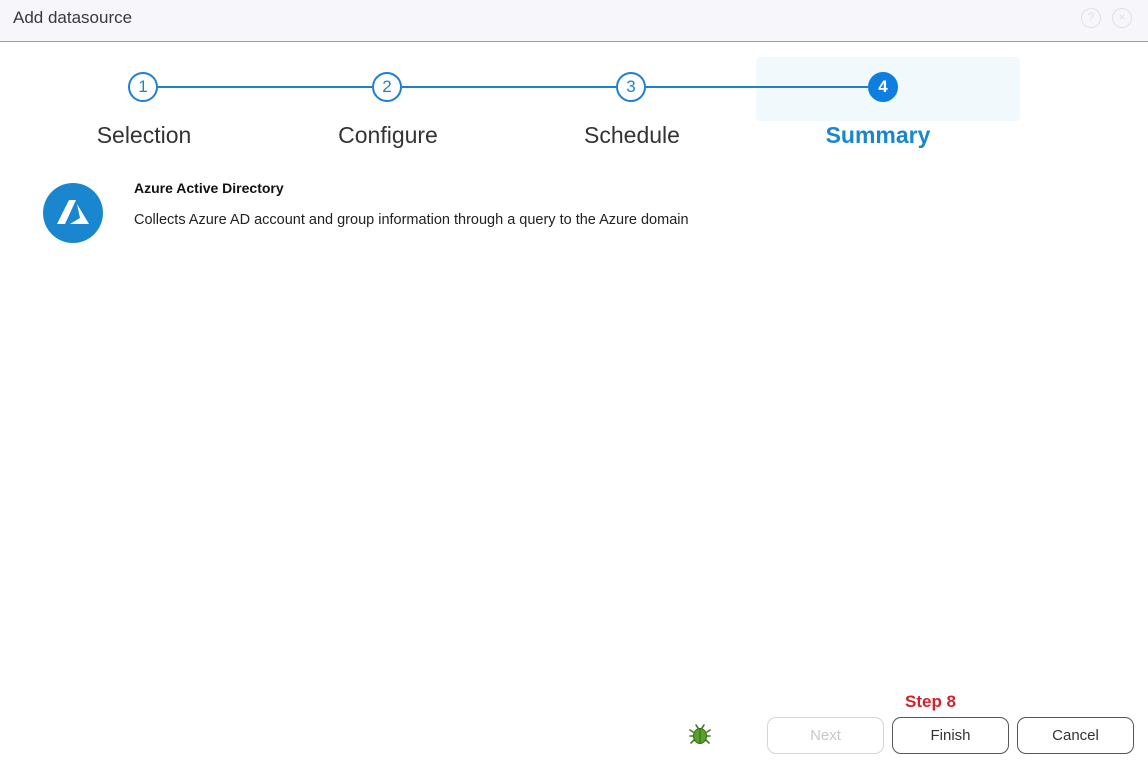 The width and height of the screenshot is (1148, 769). What do you see at coordinates (825, 735) in the screenshot?
I see `next-button: Next` at bounding box center [825, 735].